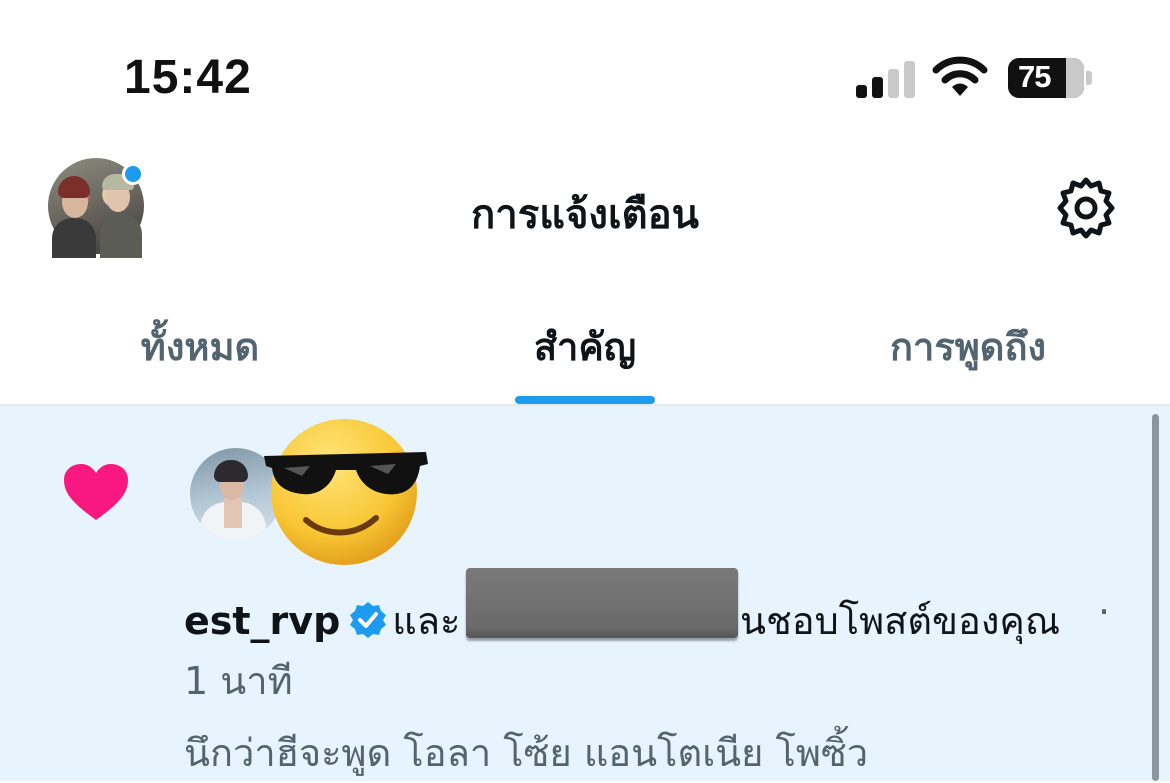 The width and height of the screenshot is (1170, 783). I want to click on heart-icon, so click(96, 492).